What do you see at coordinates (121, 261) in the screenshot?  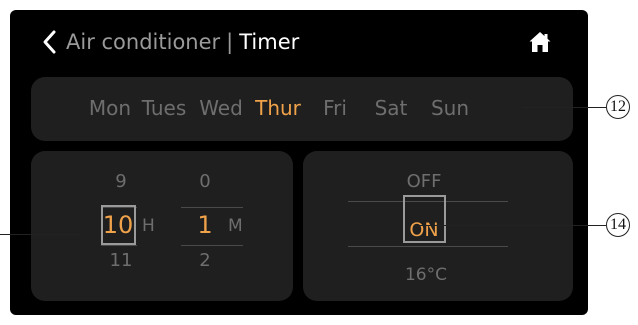 I see `hour-next: 11` at bounding box center [121, 261].